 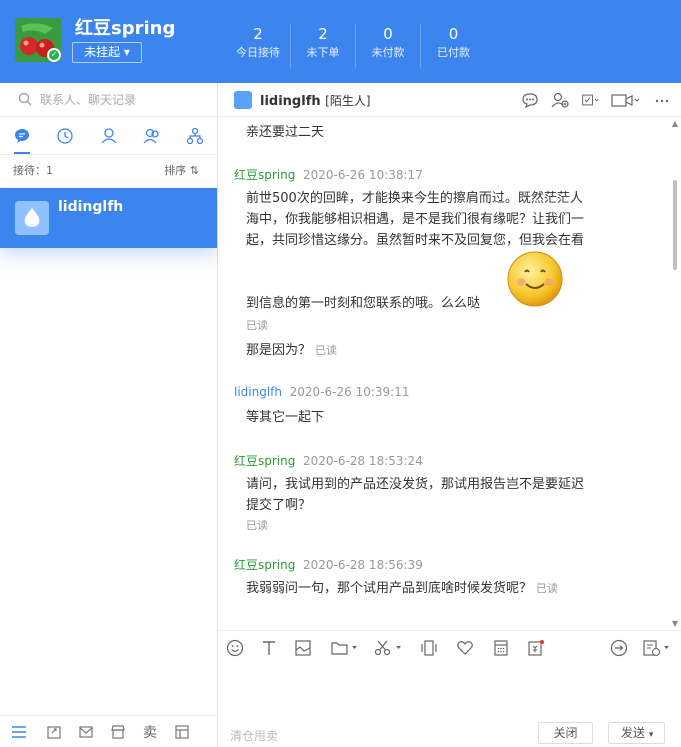 What do you see at coordinates (675, 124) in the screenshot?
I see `scroll-up-icon: ▲` at bounding box center [675, 124].